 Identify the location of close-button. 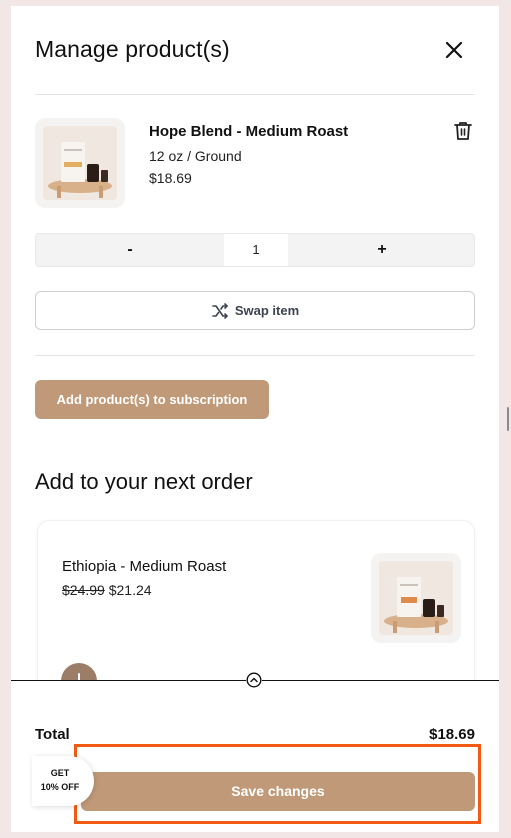
(454, 50).